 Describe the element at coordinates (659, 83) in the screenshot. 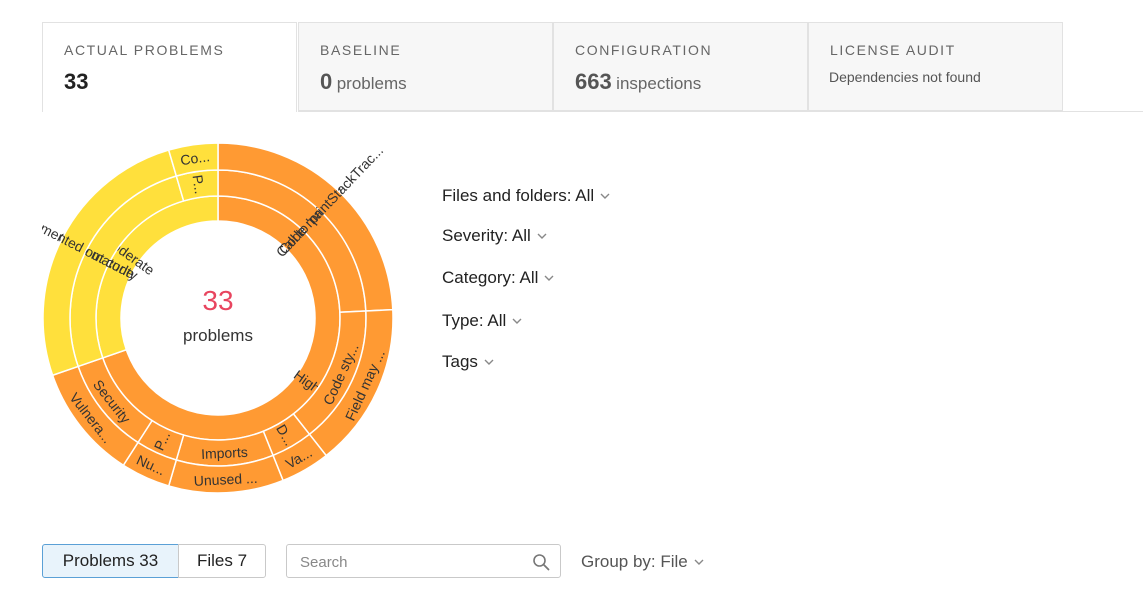

I see `tab-unit: inspections` at that location.